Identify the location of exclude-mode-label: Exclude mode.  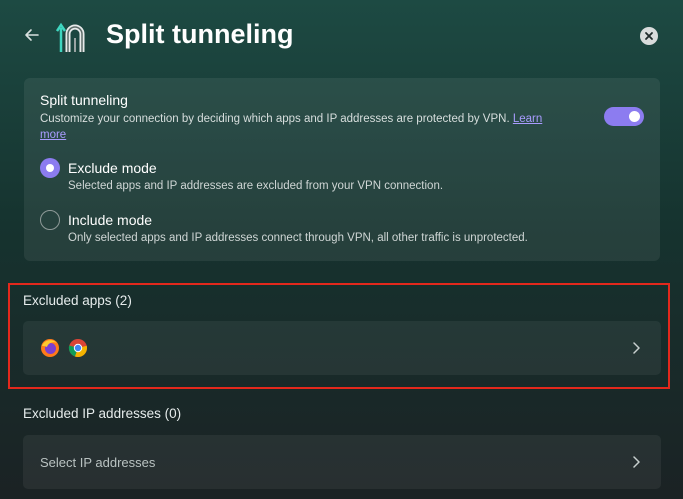
(112, 168).